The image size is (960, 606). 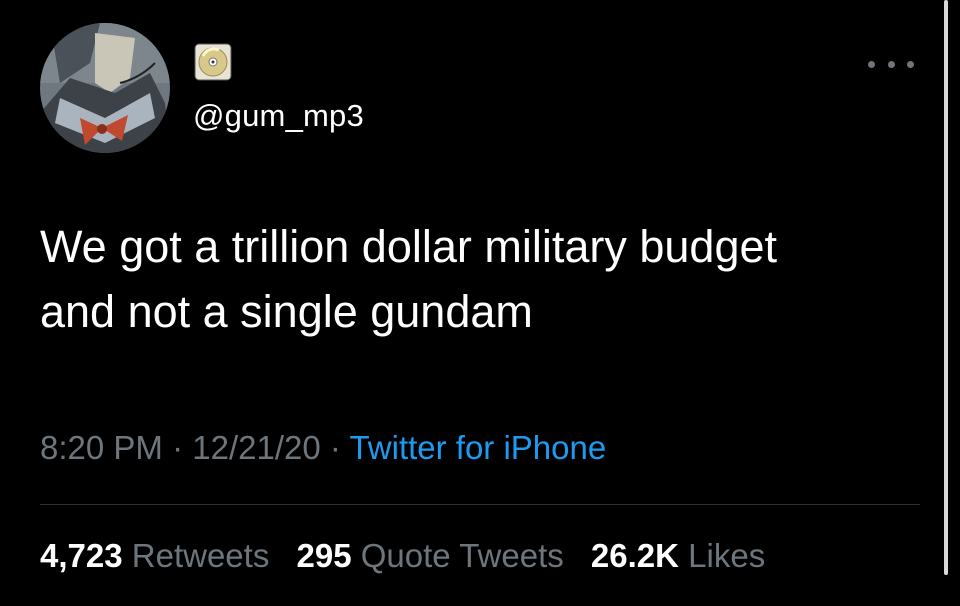 I want to click on likes-stat: 26.2K Likes, so click(x=678, y=555).